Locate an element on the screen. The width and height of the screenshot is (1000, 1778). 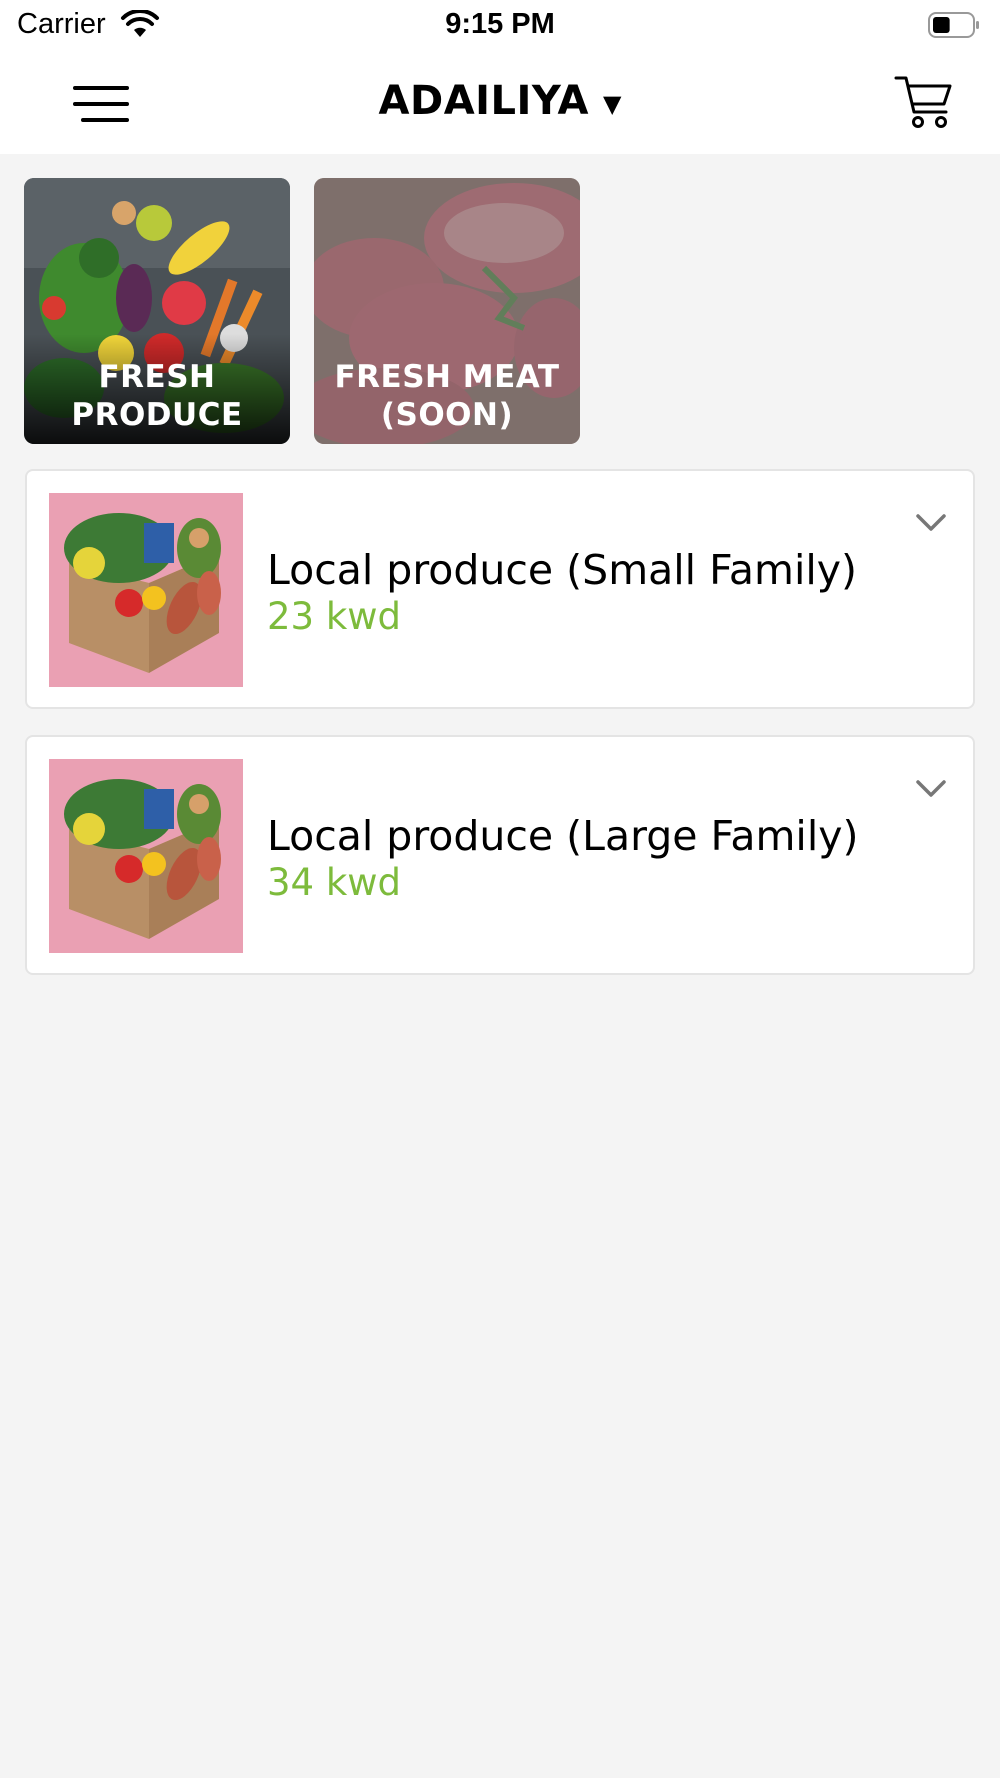
battery-icon is located at coordinates (953, 25).